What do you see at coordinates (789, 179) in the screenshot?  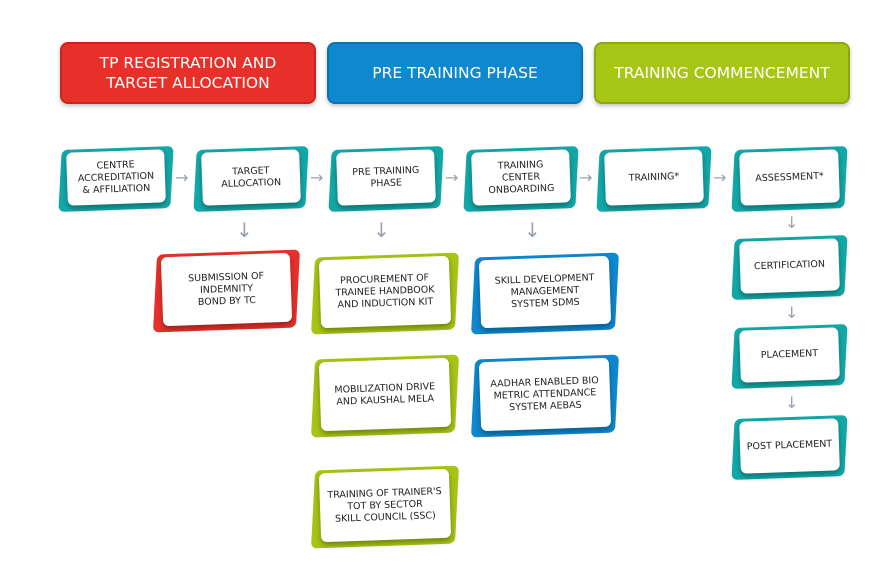 I see `step-assessment: ASSESSMENT*` at bounding box center [789, 179].